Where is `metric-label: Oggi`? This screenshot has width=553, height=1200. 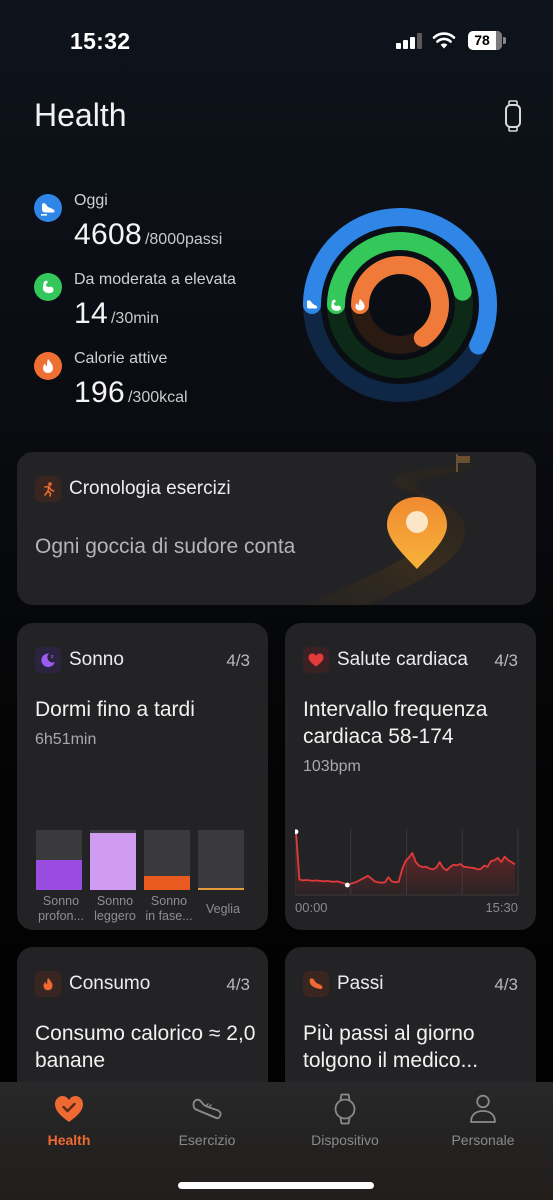 metric-label: Oggi is located at coordinates (91, 200).